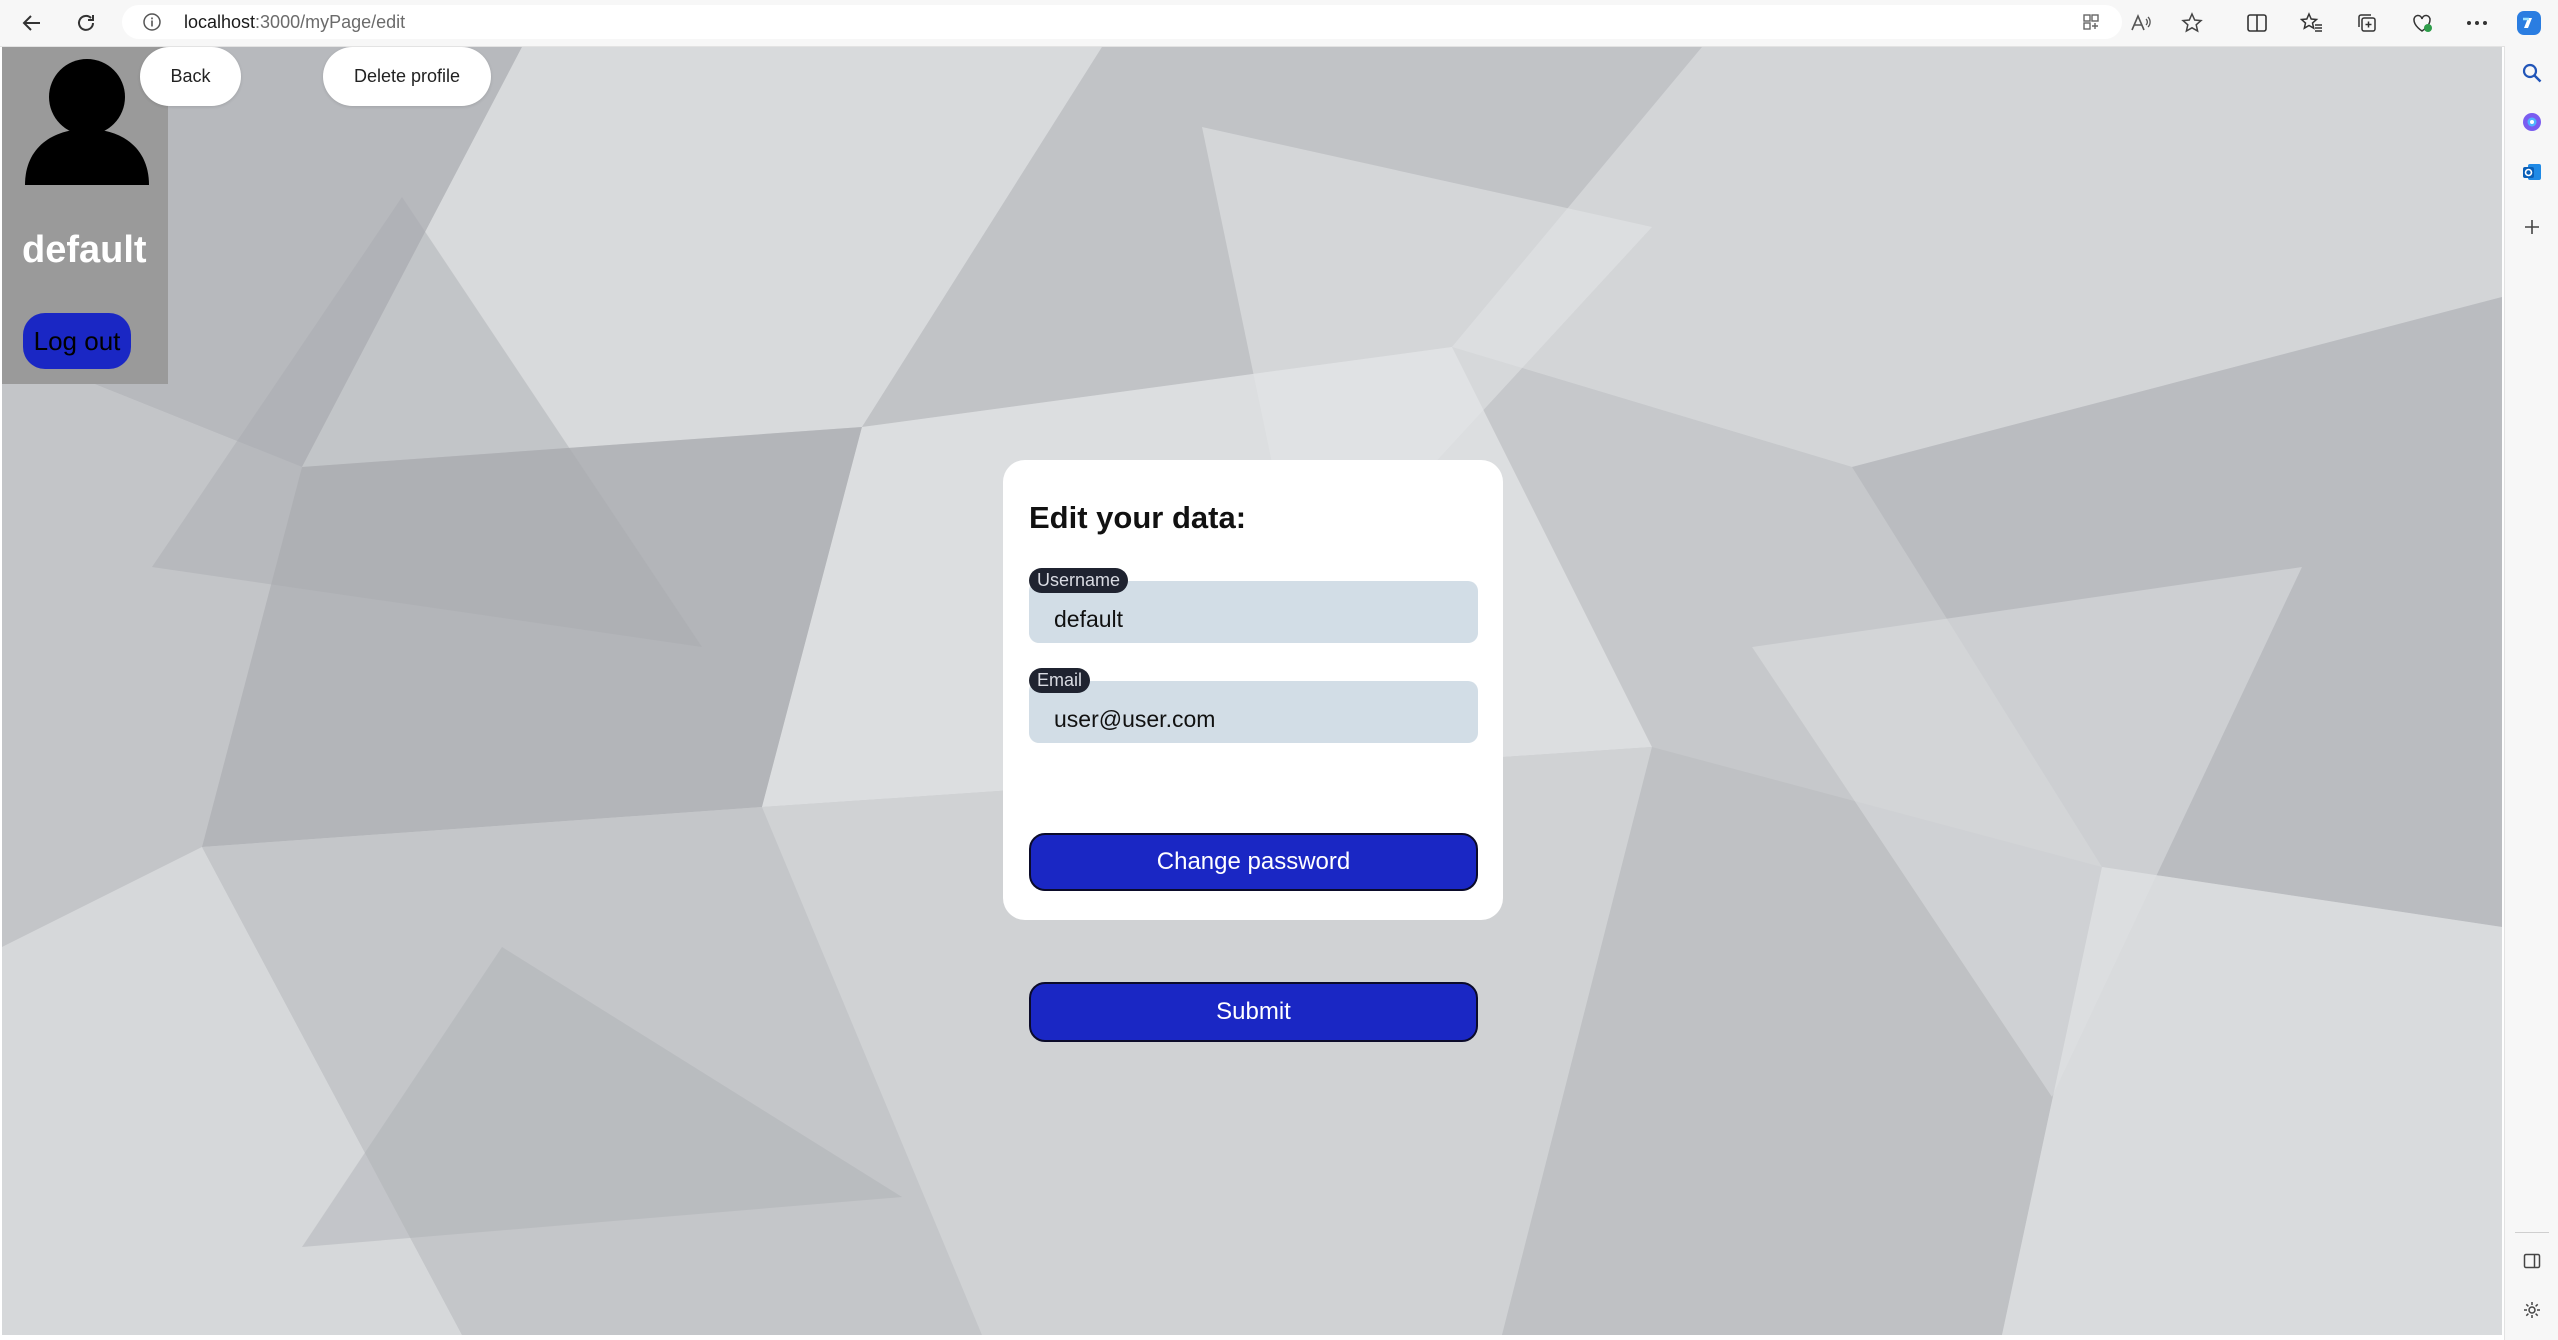  What do you see at coordinates (1122, 22) in the screenshot?
I see `address-bar: localhost:3000/myPage/edit` at bounding box center [1122, 22].